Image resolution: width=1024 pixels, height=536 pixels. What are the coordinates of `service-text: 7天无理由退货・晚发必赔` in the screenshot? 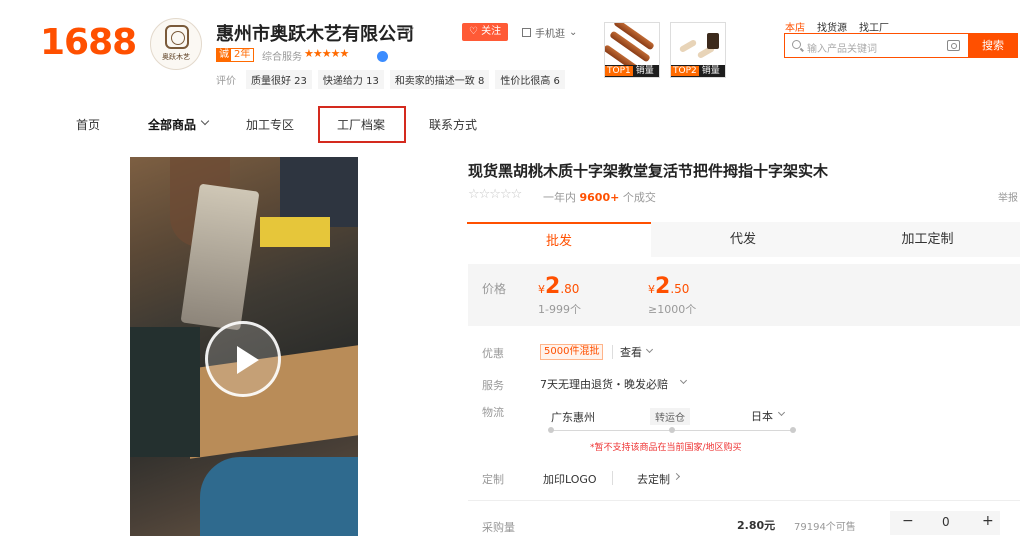 It's located at (604, 384).